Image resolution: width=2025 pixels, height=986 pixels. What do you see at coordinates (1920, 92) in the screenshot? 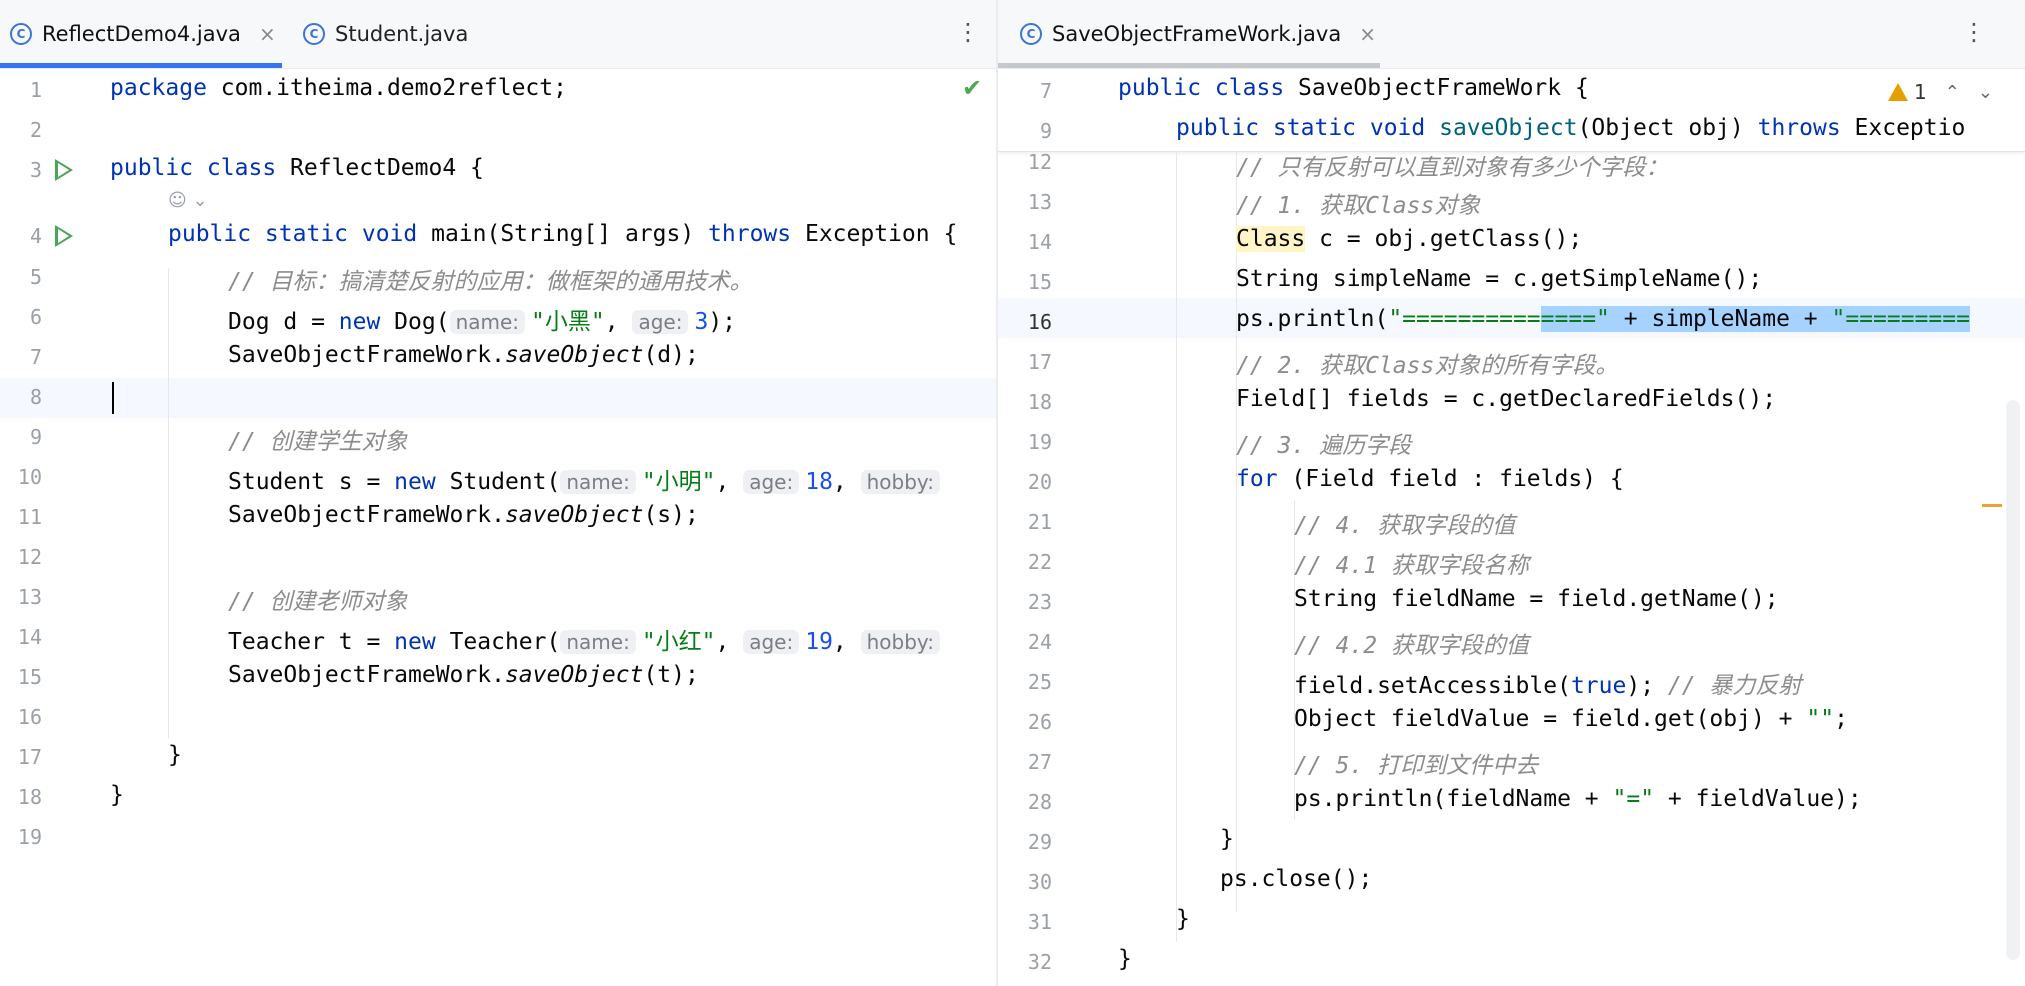
I see `warning-count: 1` at bounding box center [1920, 92].